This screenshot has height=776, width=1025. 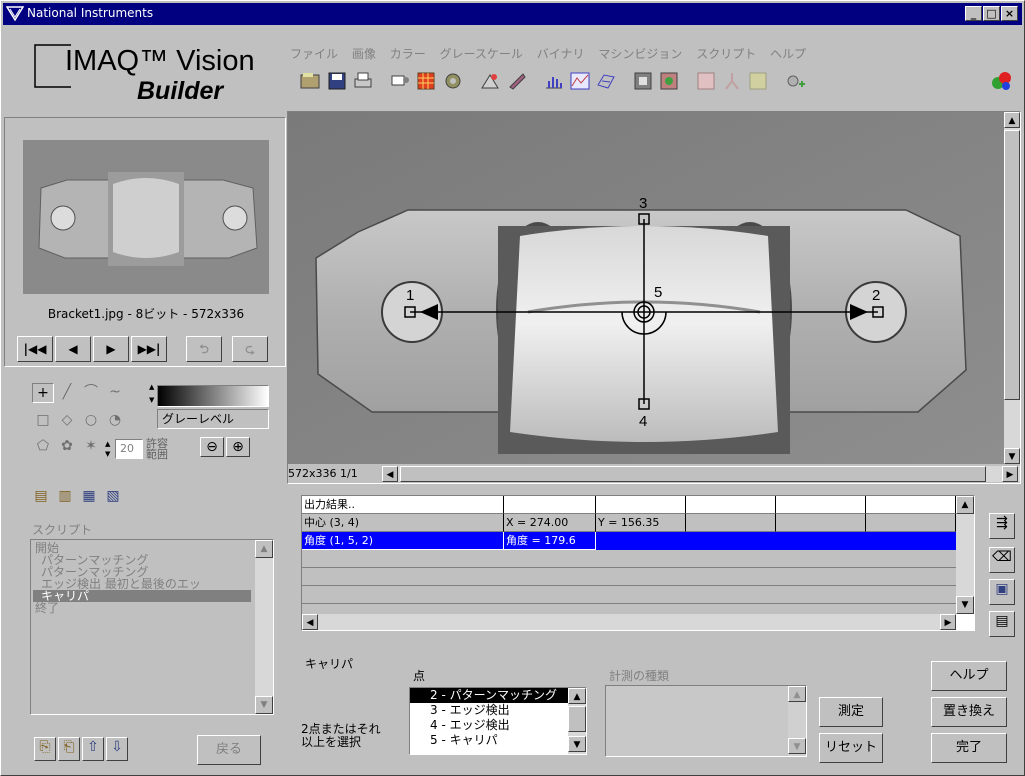 I want to click on undo-button: ⮌, so click(x=204, y=349).